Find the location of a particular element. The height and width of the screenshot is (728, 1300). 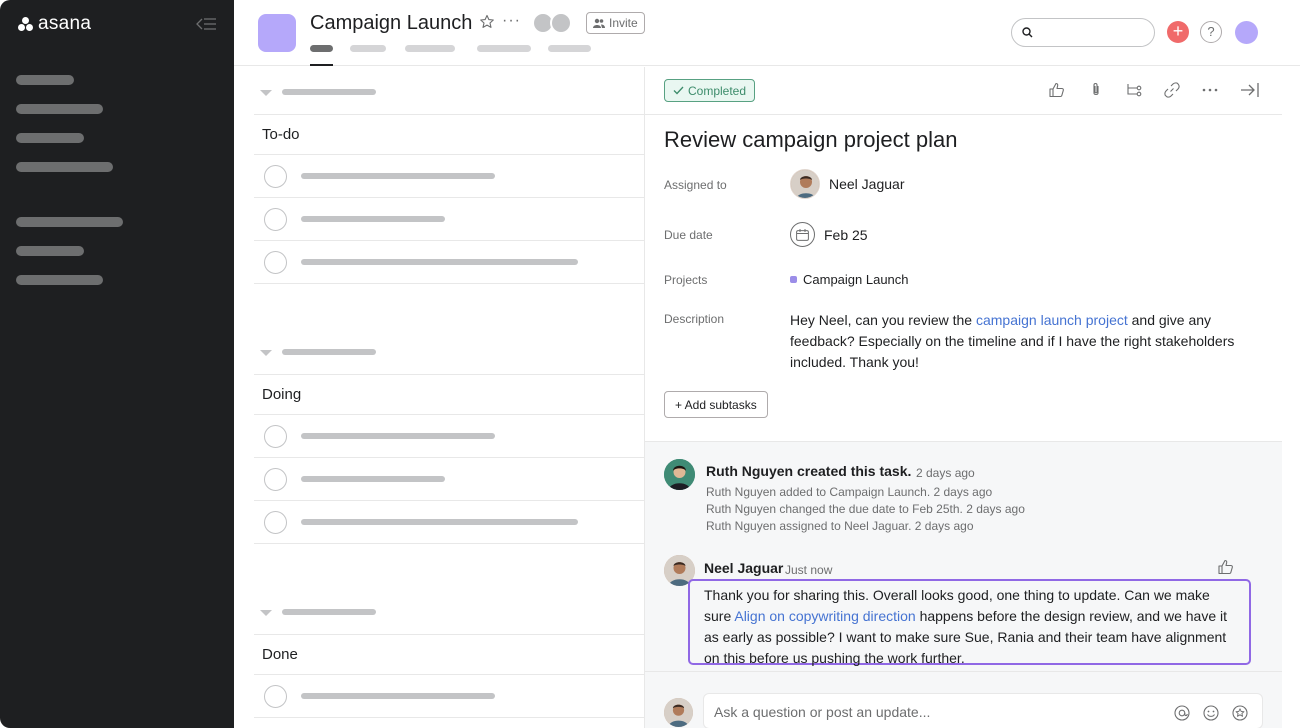

tab-overview is located at coordinates (321, 48).